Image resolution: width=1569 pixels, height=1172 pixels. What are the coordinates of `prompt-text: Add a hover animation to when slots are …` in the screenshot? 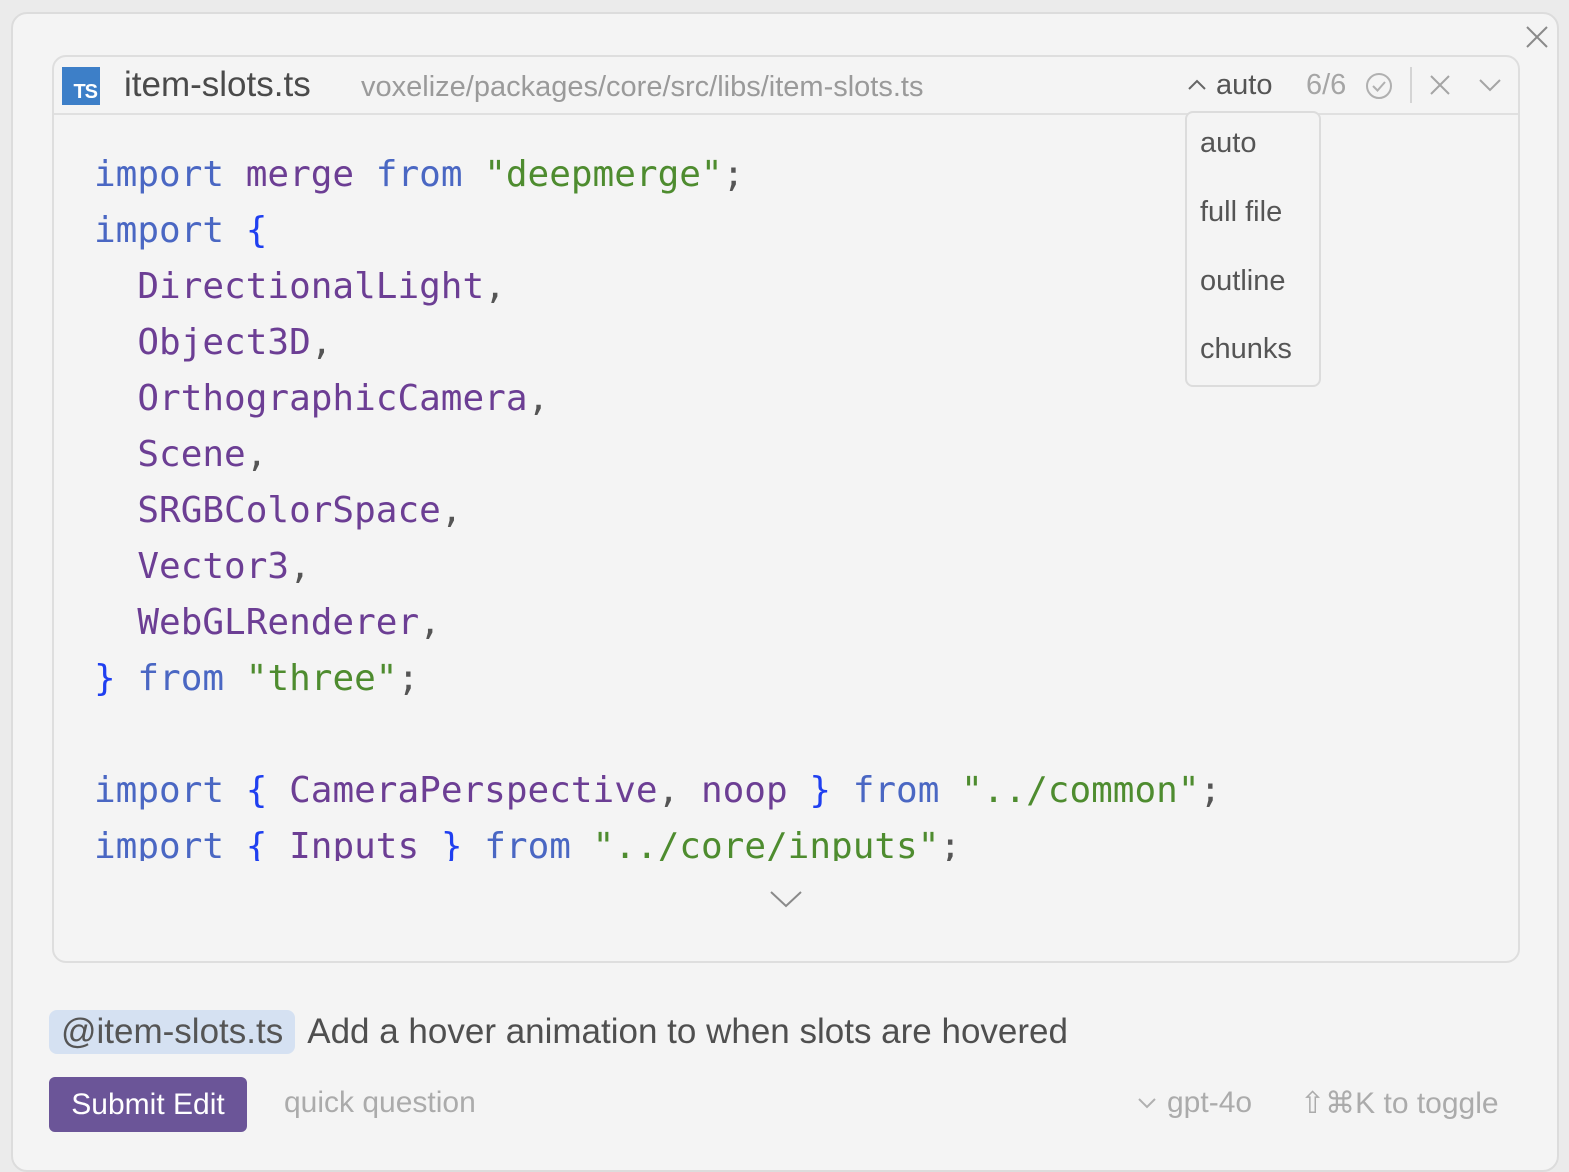 It's located at (687, 1031).